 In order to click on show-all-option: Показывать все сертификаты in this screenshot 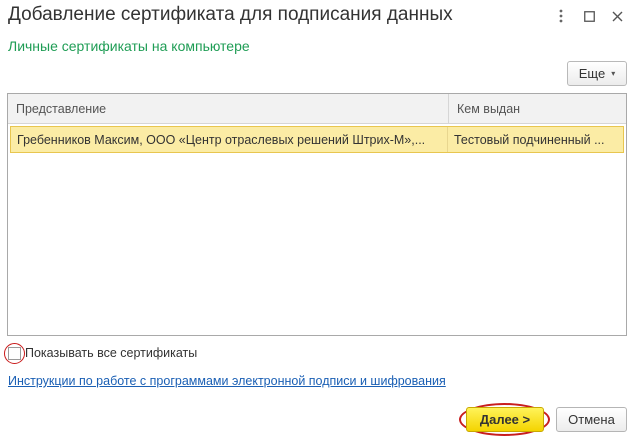, I will do `click(100, 353)`.